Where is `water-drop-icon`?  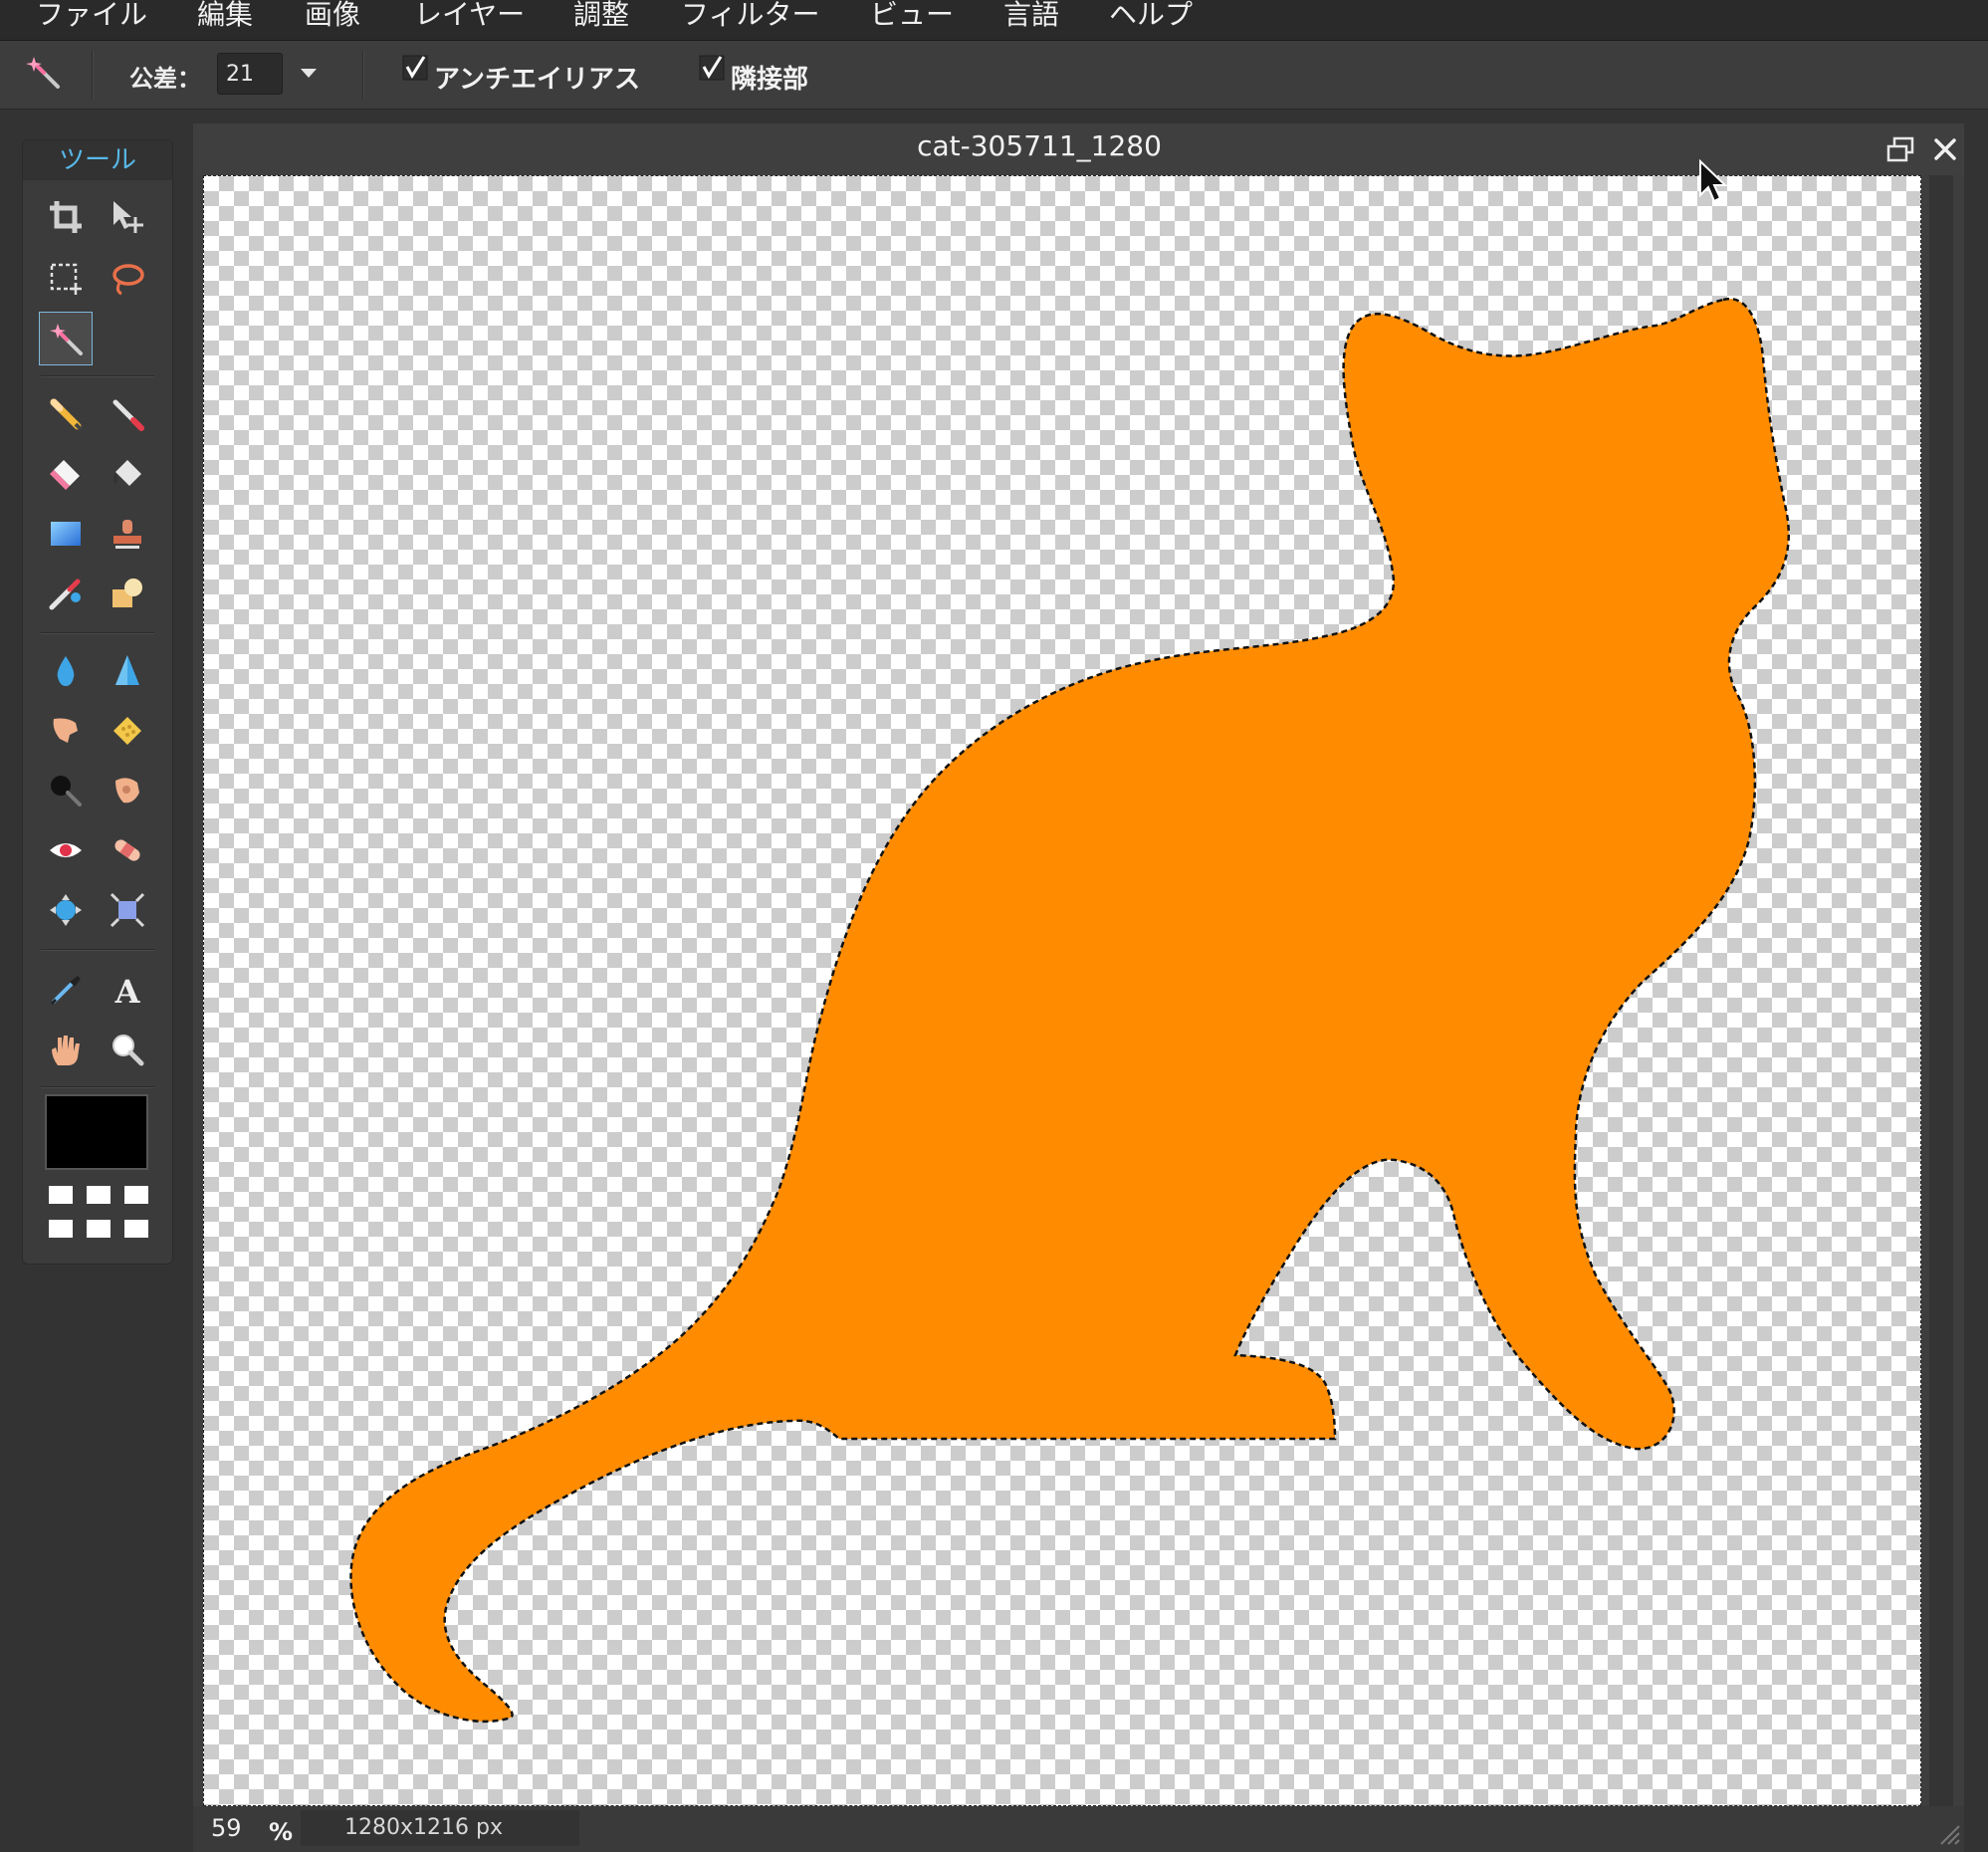
water-drop-icon is located at coordinates (66, 671).